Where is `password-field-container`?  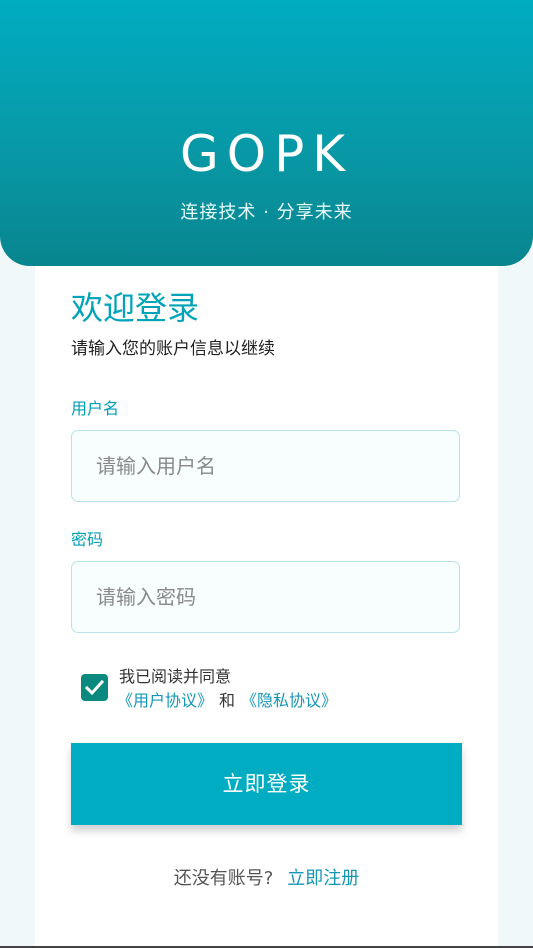 password-field-container is located at coordinates (265, 597).